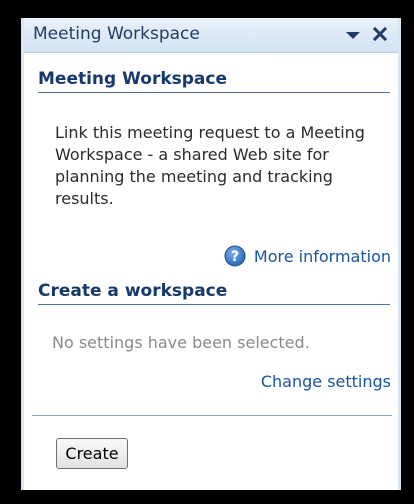 The height and width of the screenshot is (504, 414). What do you see at coordinates (380, 34) in the screenshot?
I see `close-icon` at bounding box center [380, 34].